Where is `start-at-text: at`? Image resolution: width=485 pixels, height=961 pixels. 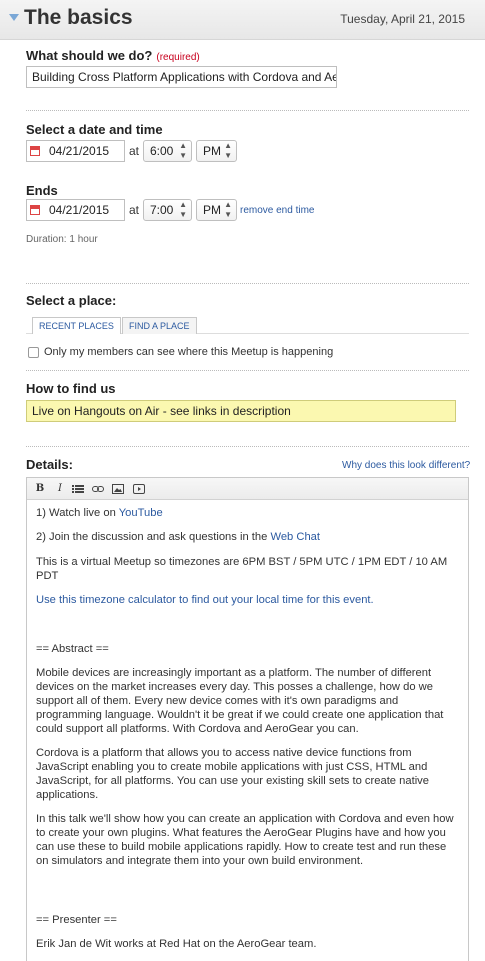 start-at-text: at is located at coordinates (134, 151).